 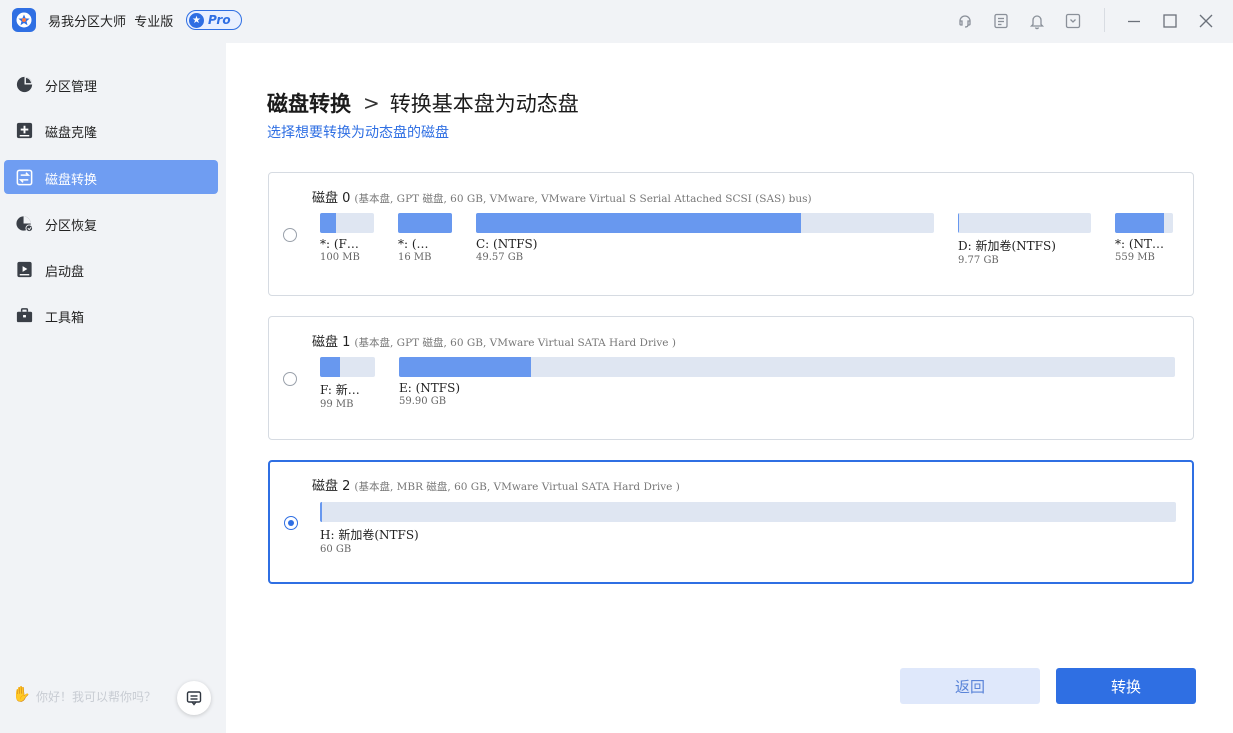 I want to click on sidebar-item-toolbox: 工具箱, so click(x=111, y=315).